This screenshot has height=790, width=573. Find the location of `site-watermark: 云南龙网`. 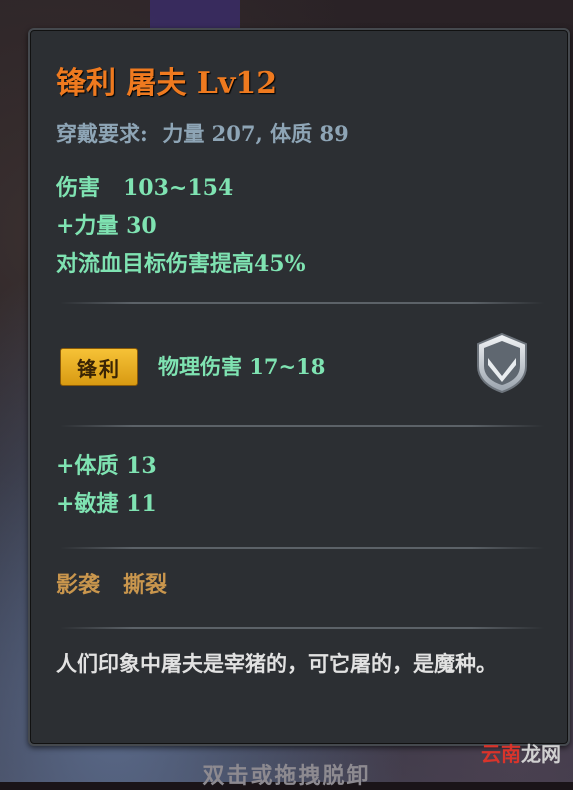

site-watermark: 云南龙网 is located at coordinates (521, 752).